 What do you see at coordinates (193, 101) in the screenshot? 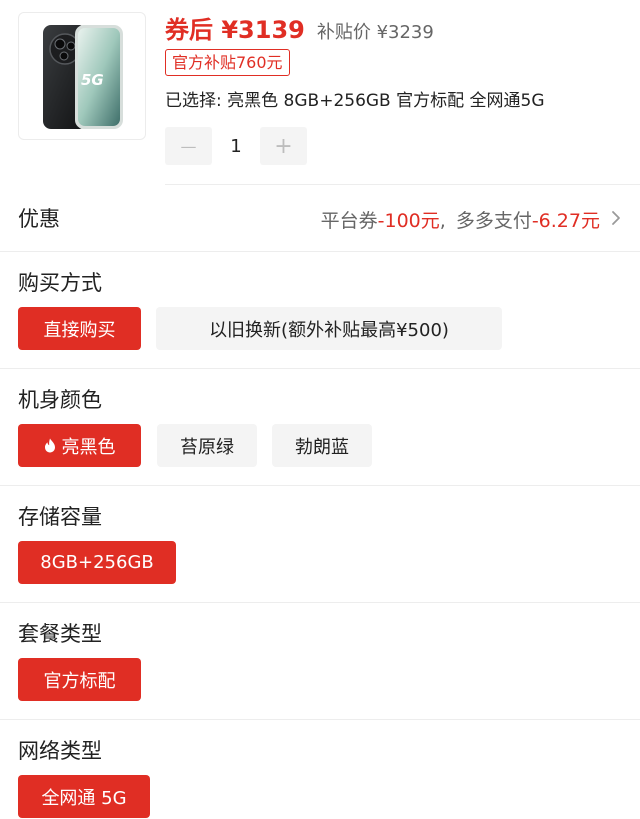
I see `selected-prefix: 已选择:` at bounding box center [193, 101].